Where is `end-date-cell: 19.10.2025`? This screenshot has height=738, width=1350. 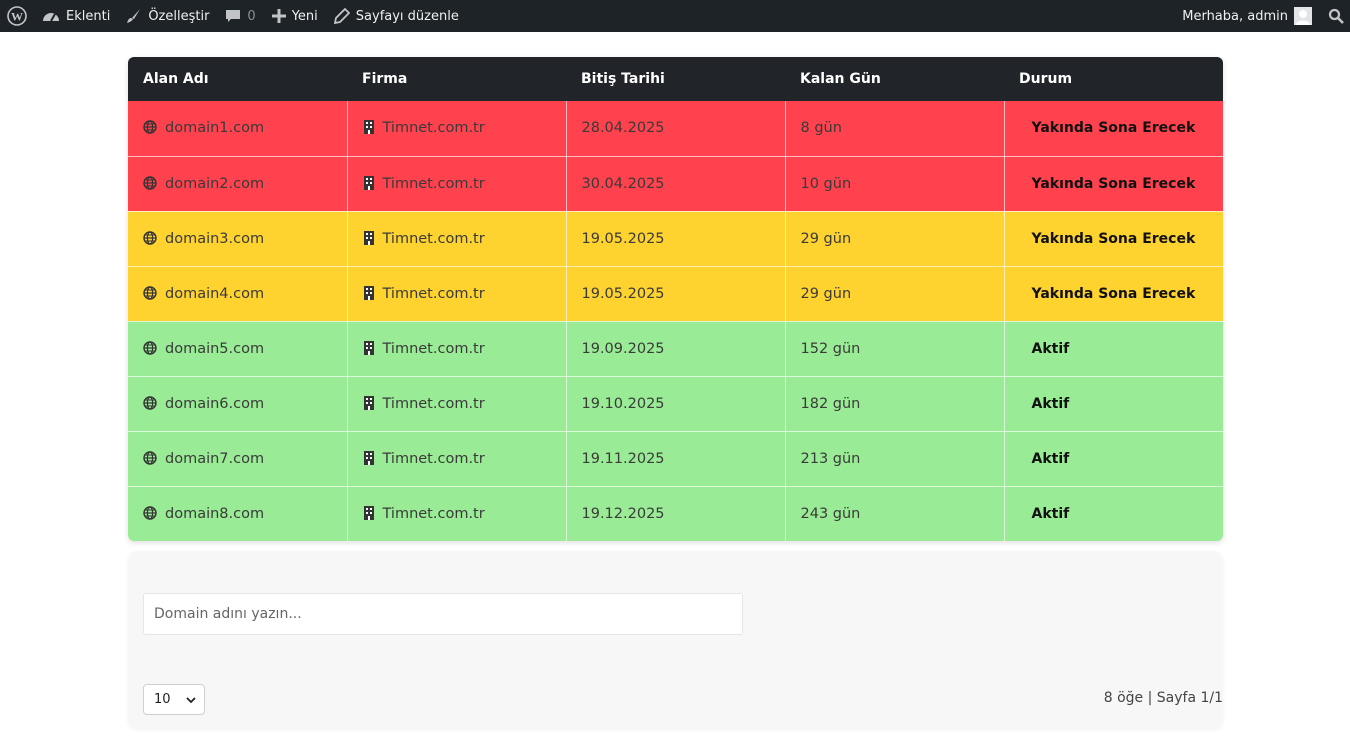 end-date-cell: 19.10.2025 is located at coordinates (676, 404).